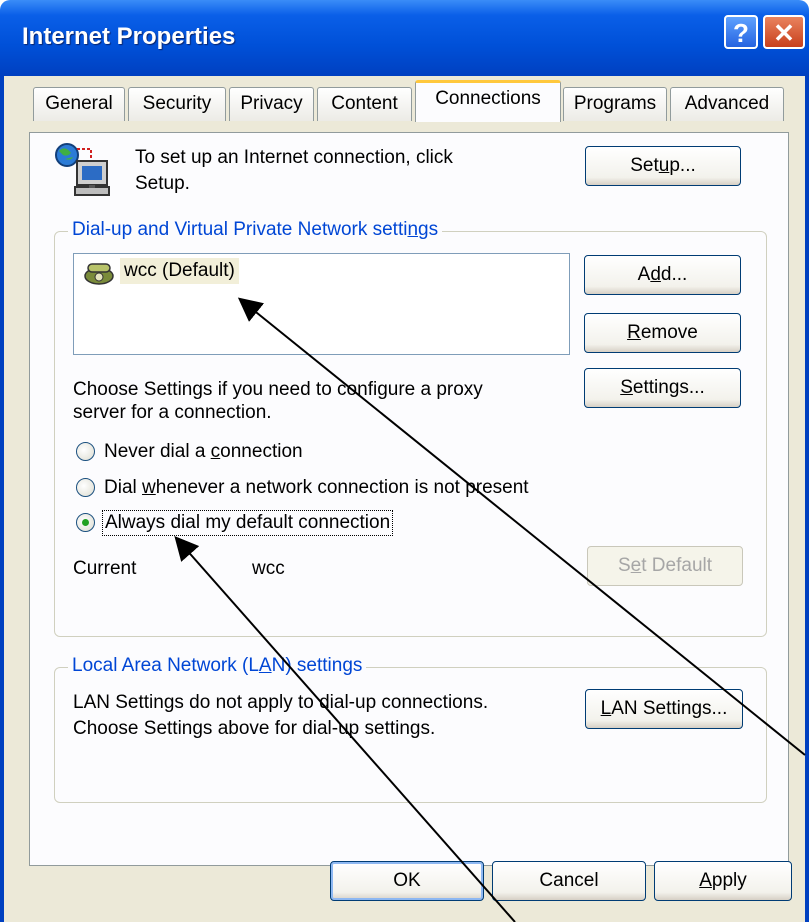  What do you see at coordinates (99, 276) in the screenshot?
I see `phone-connection-icon` at bounding box center [99, 276].